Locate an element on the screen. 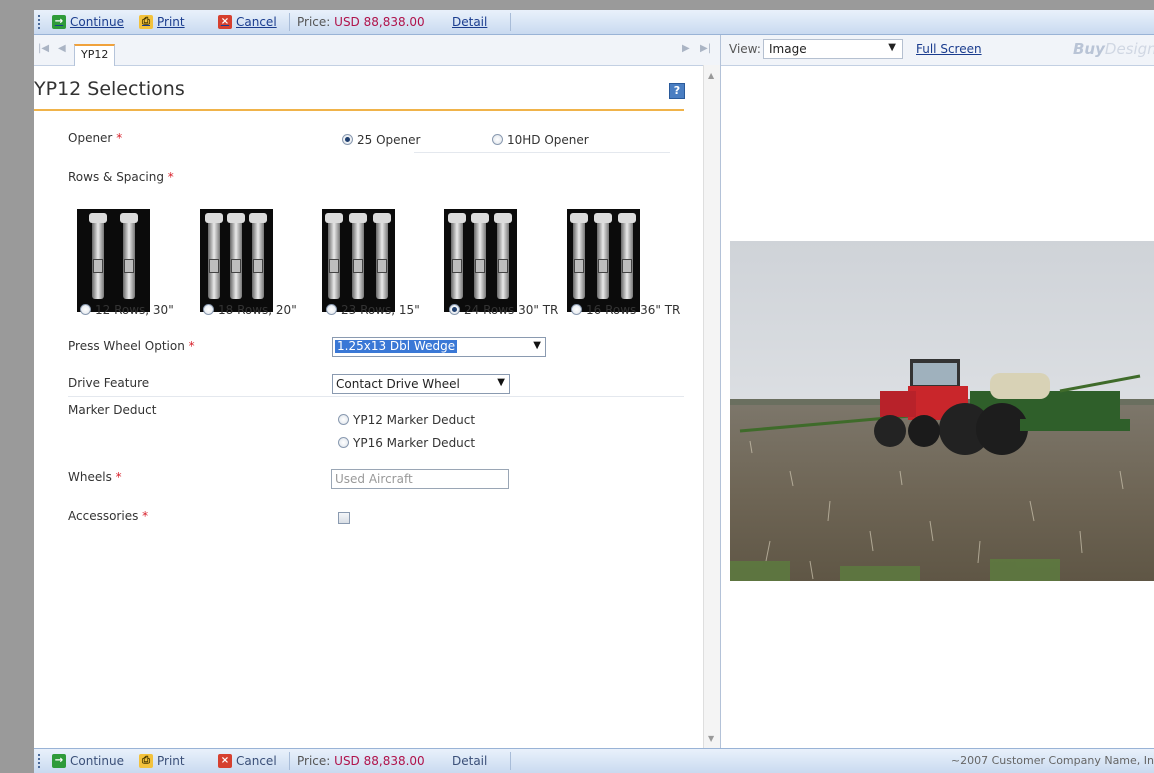 This screenshot has width=1154, height=773. divider is located at coordinates (542, 152).